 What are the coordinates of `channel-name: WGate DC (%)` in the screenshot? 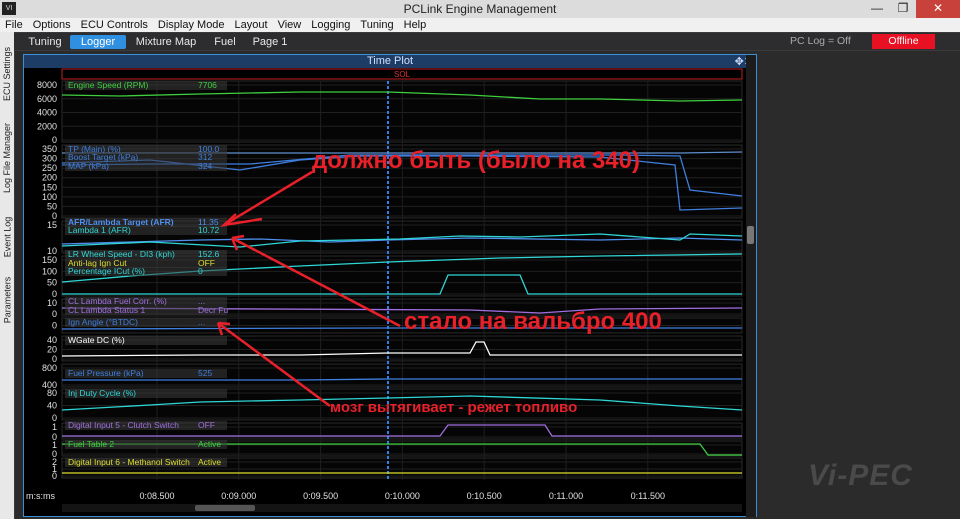 It's located at (96, 340).